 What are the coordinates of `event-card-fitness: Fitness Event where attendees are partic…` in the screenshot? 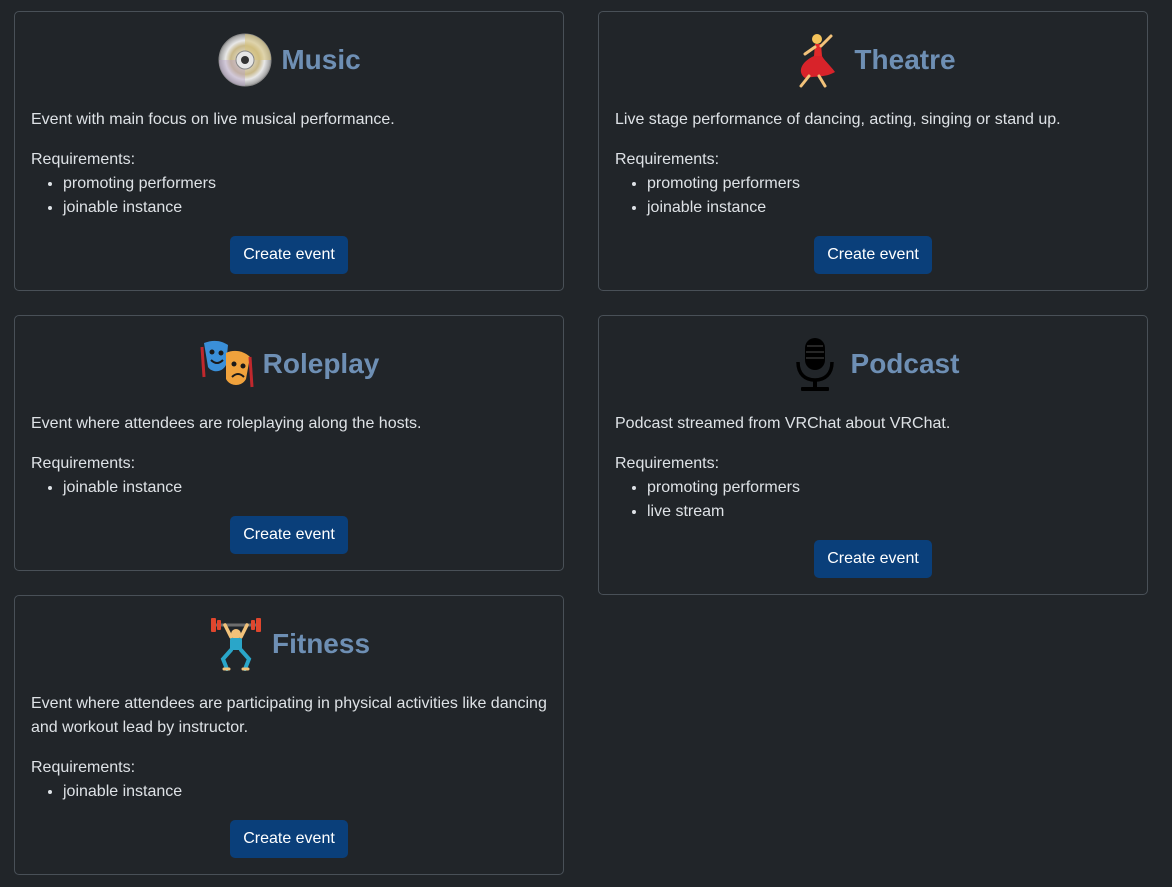 It's located at (289, 735).